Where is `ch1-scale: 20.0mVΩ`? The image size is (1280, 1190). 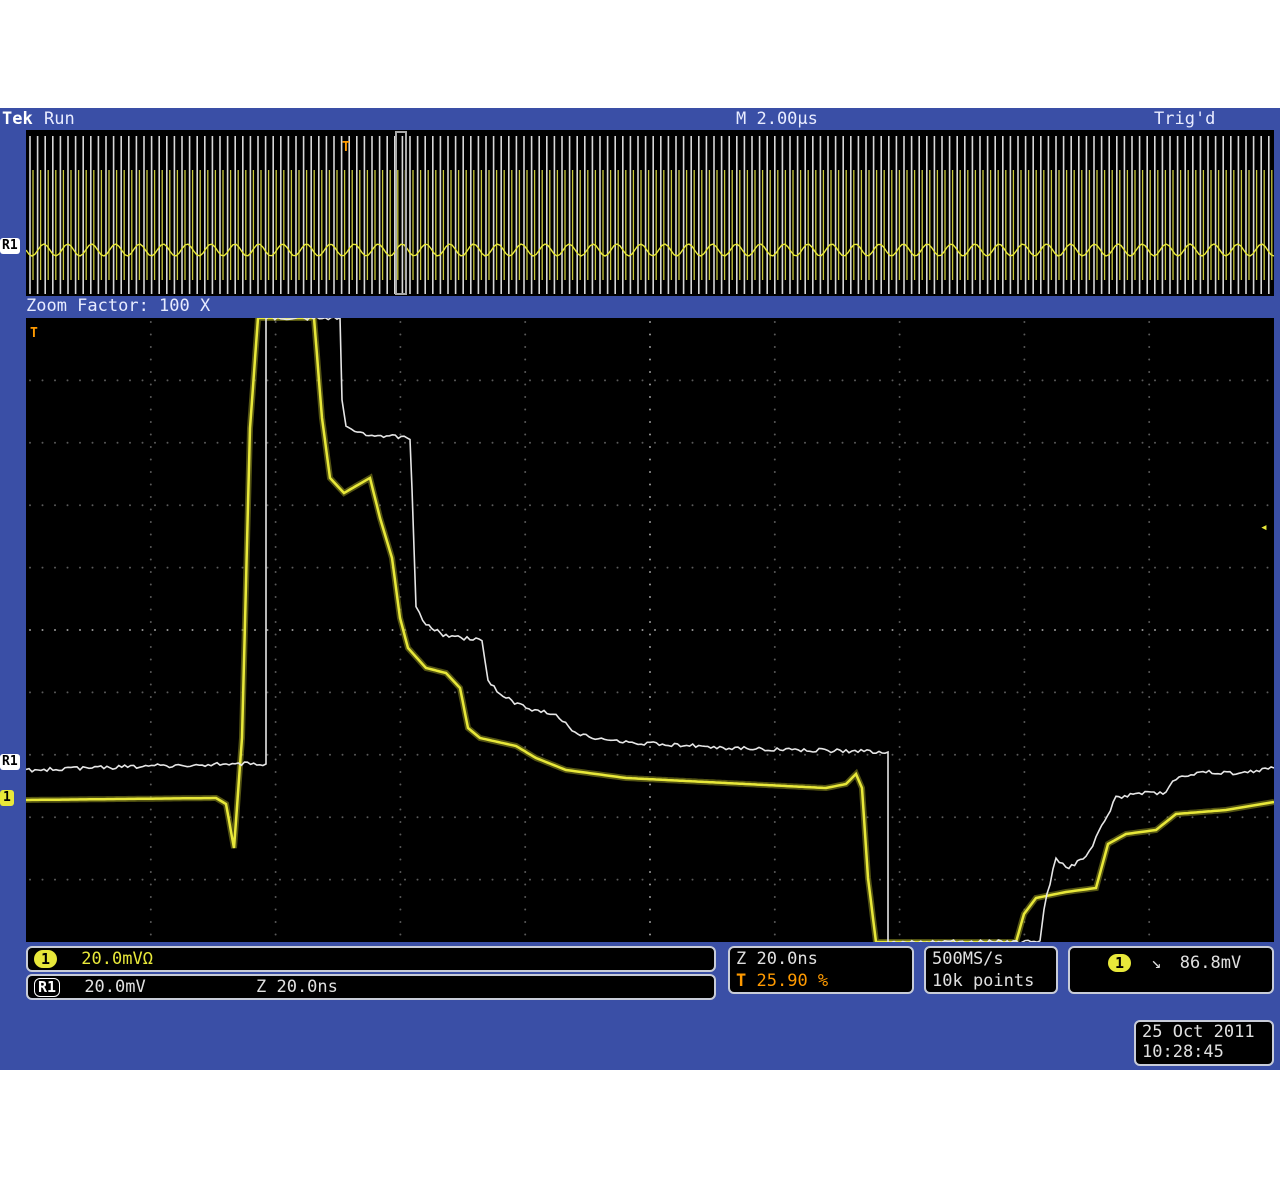
ch1-scale: 20.0mVΩ is located at coordinates (117, 959).